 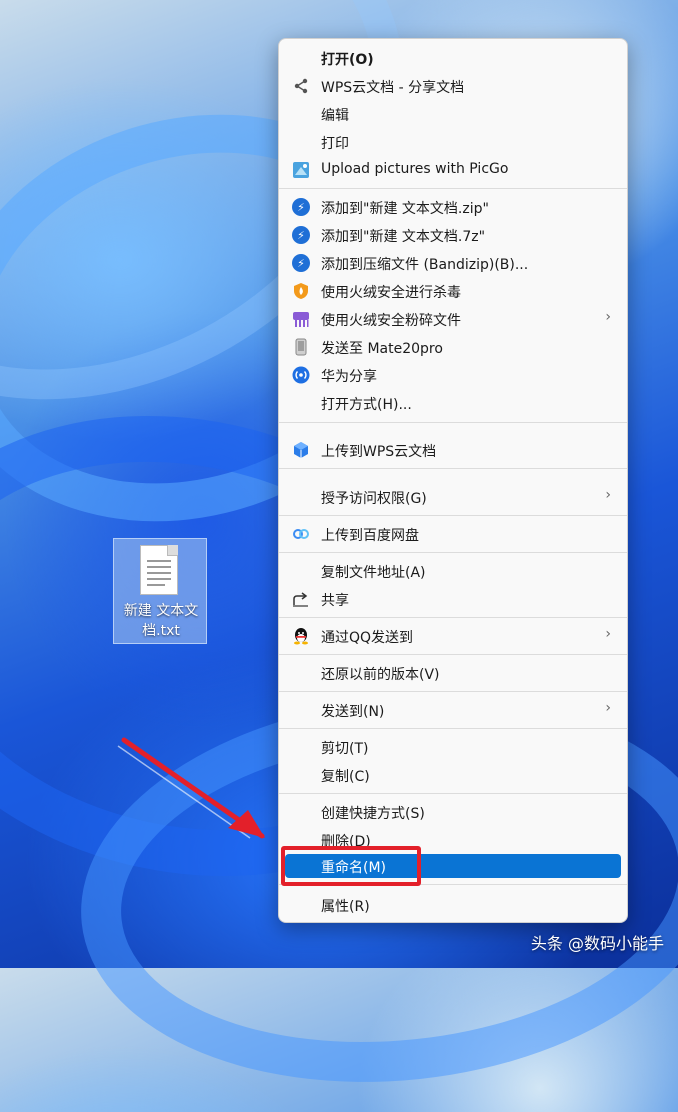 I want to click on menu-item-send-mate20pro: 发送至 Mate20pro, so click(x=453, y=347).